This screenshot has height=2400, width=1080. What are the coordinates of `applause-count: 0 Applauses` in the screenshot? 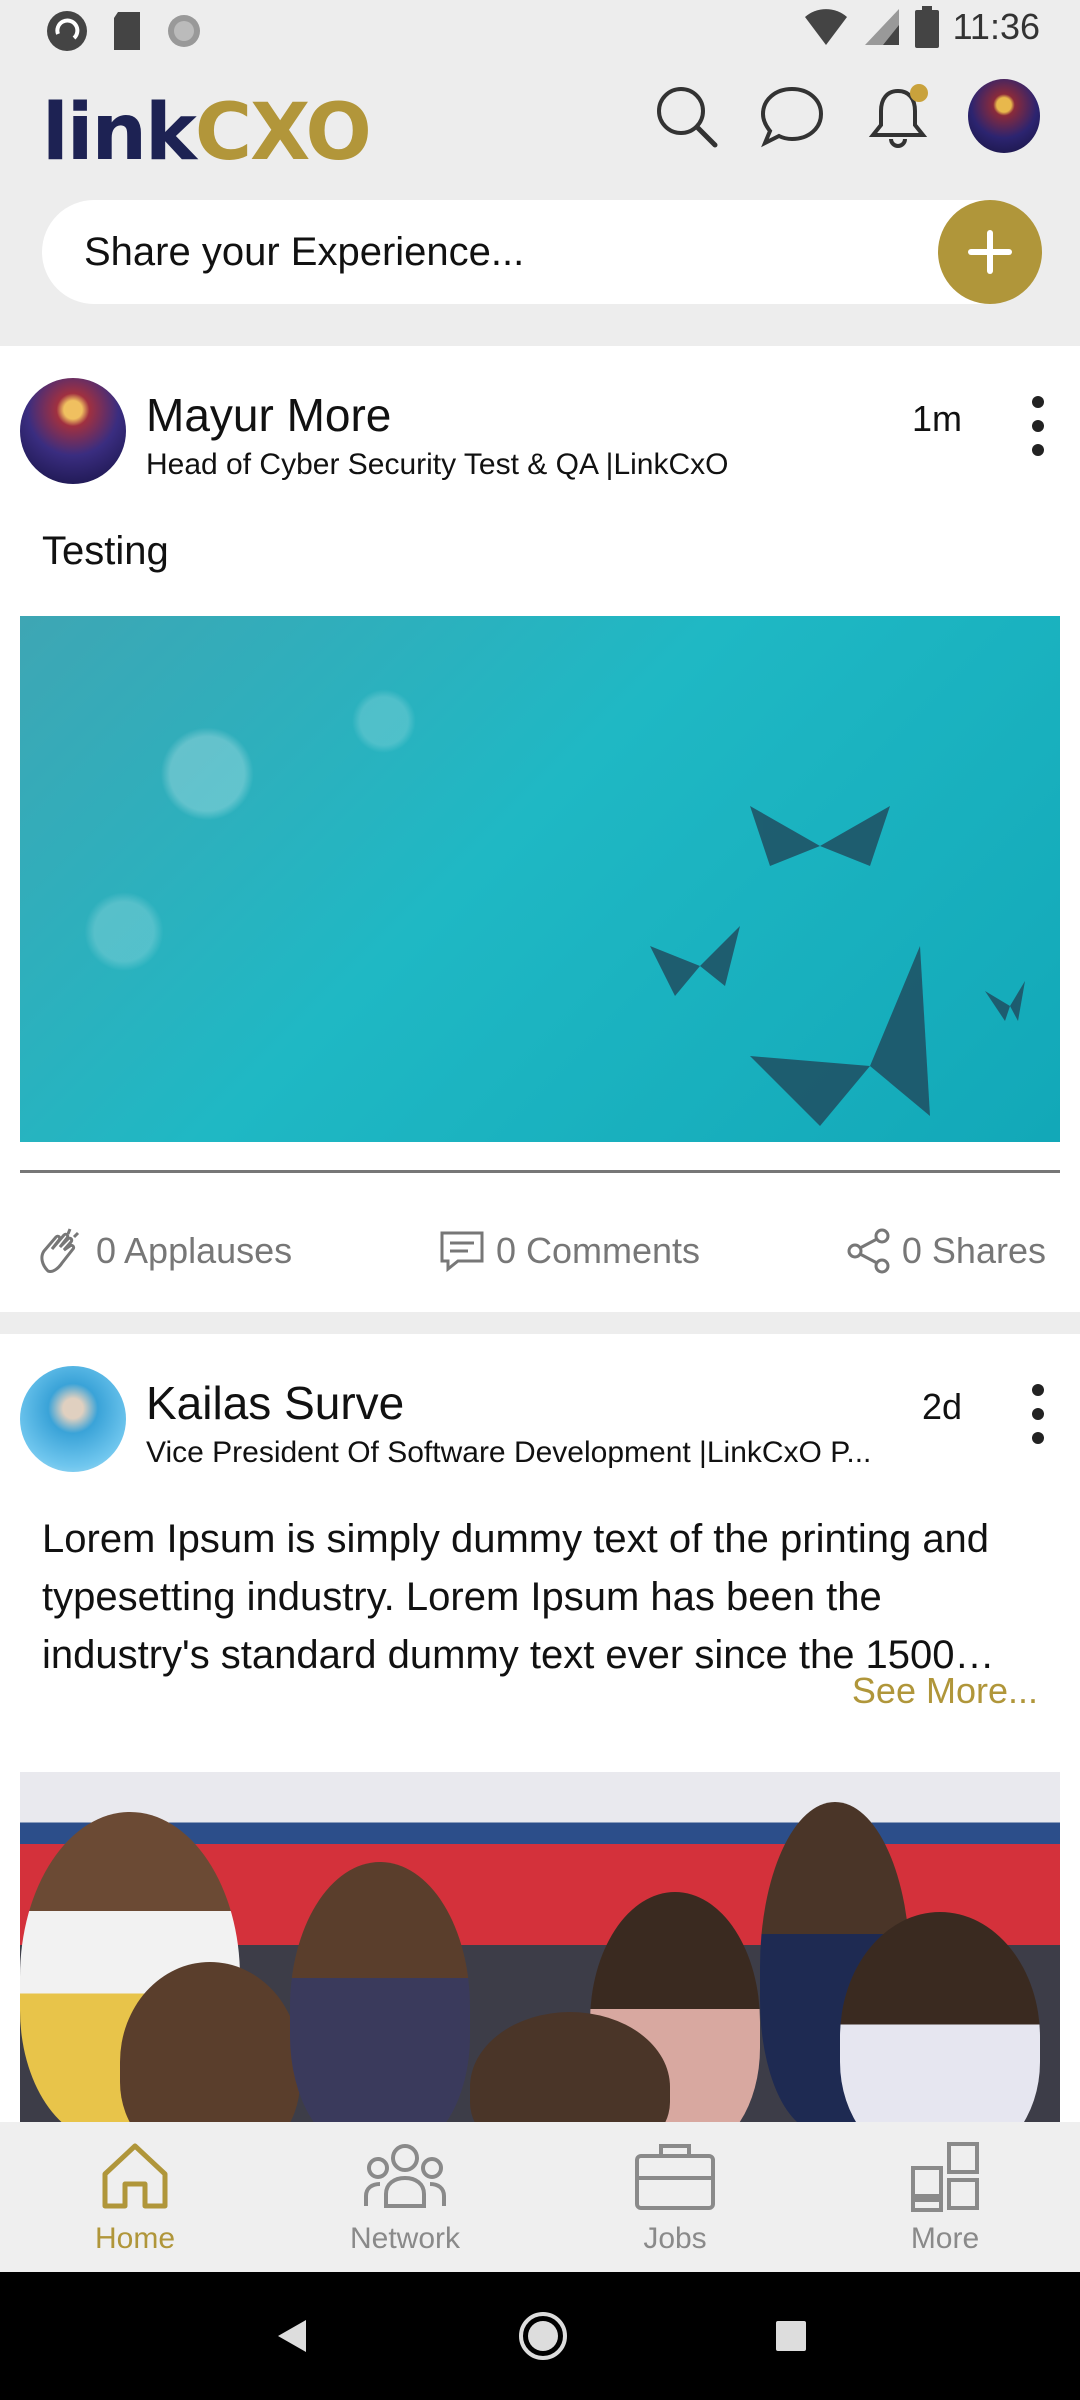 It's located at (194, 1250).